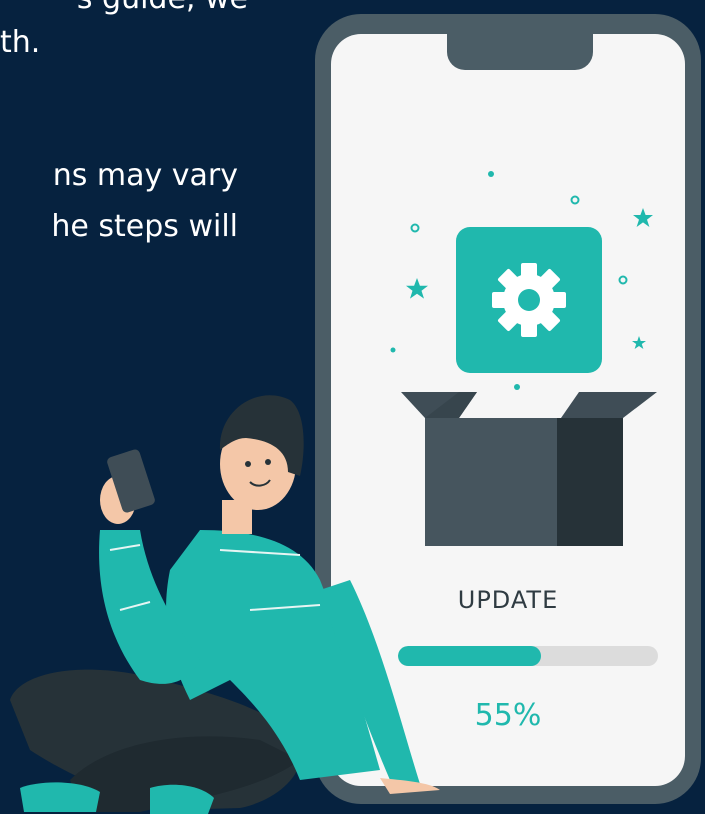 Image resolution: width=705 pixels, height=814 pixels. Describe the element at coordinates (144, 226) in the screenshot. I see `text-line: he steps will` at that location.